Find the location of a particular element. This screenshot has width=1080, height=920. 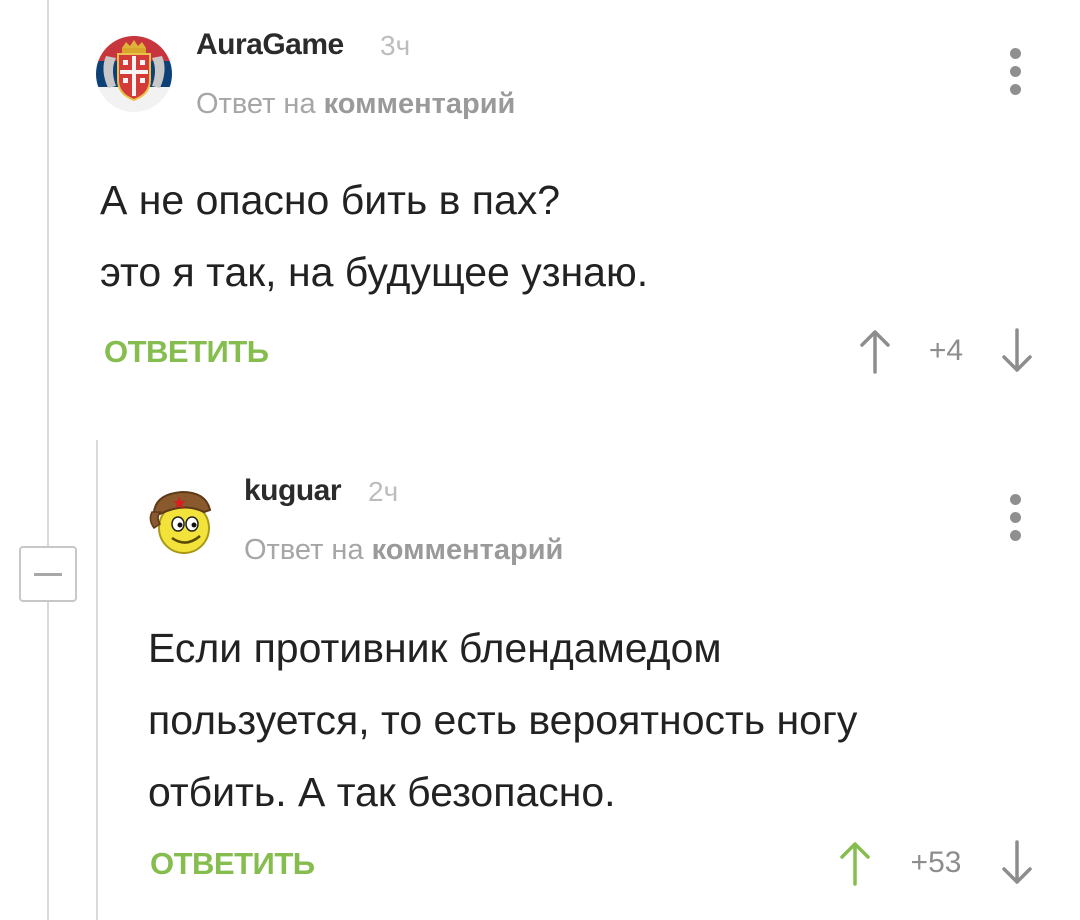

collapse-thread-button is located at coordinates (48, 574).